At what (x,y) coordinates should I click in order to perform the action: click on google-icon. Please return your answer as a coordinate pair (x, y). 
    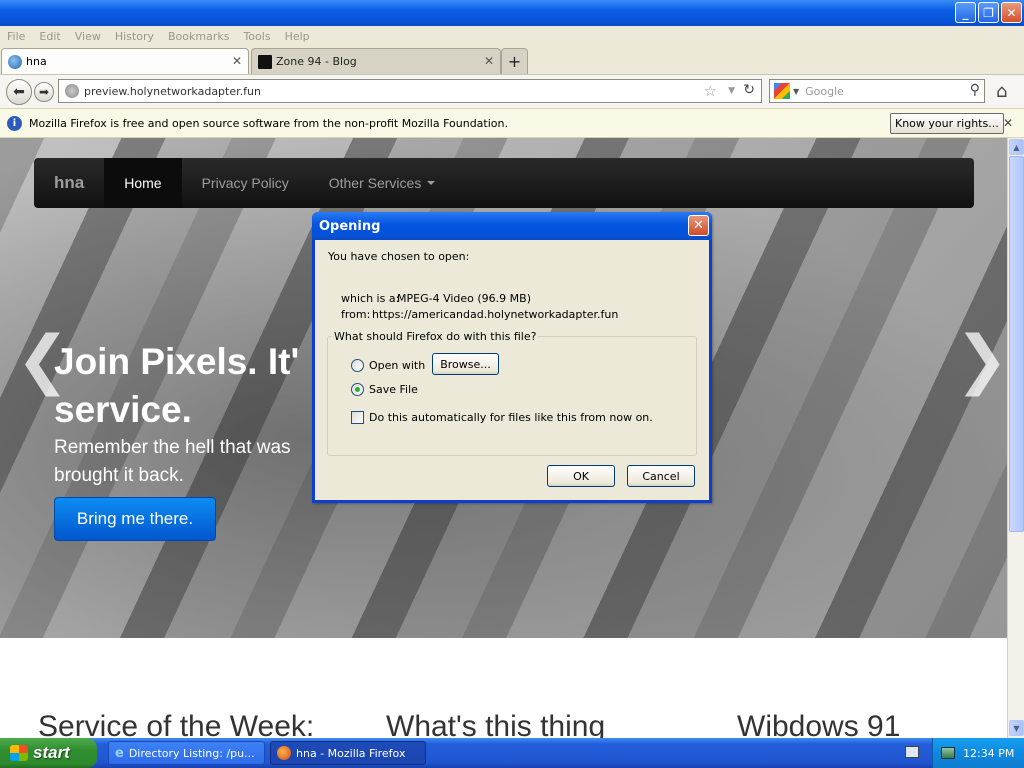
    Looking at the image, I should click on (782, 91).